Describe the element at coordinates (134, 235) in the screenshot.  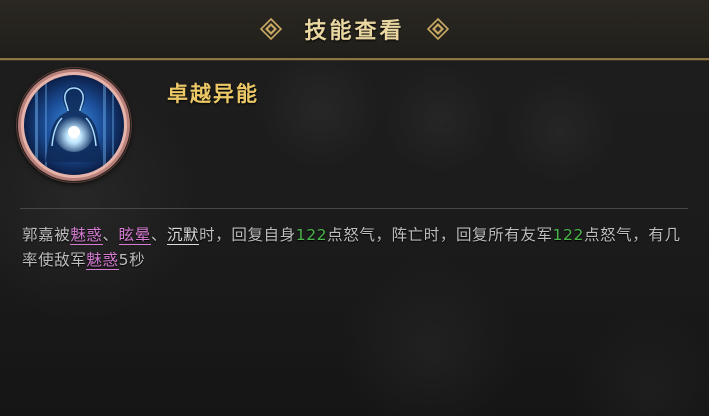
I see `status-dizzy-link: 眩晕` at that location.